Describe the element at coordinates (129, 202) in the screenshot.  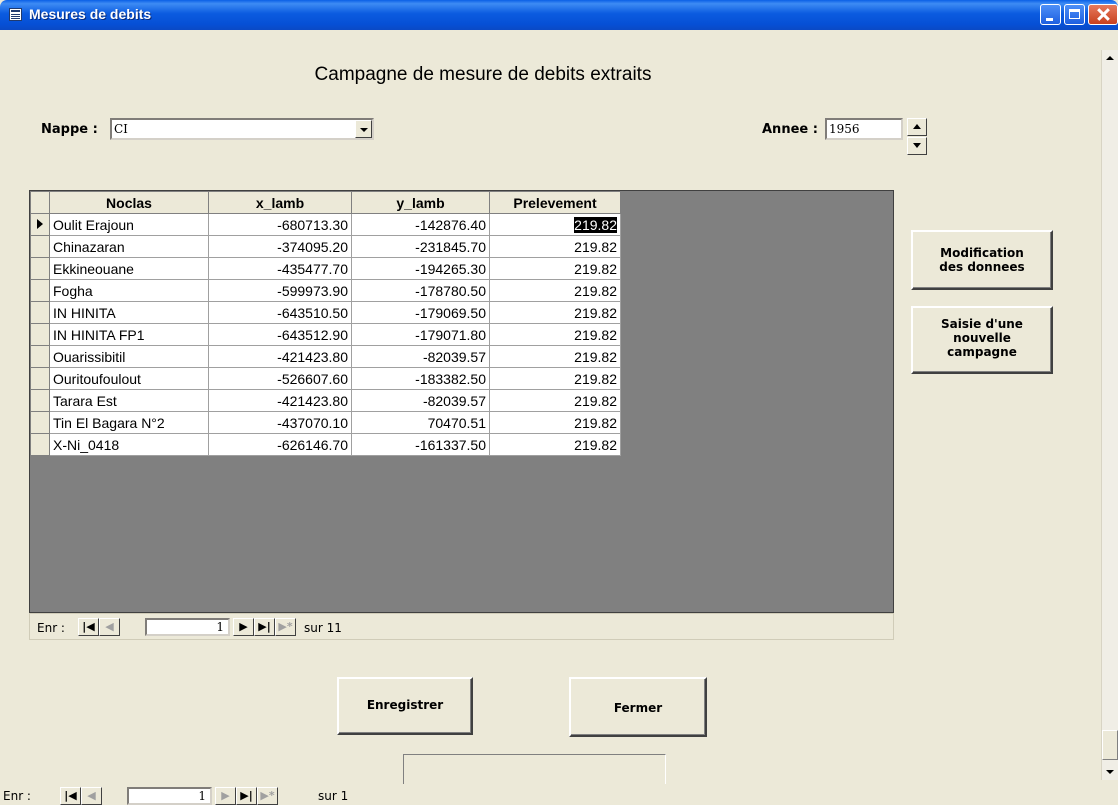
I see `column-header-noclas: Noclas` at that location.